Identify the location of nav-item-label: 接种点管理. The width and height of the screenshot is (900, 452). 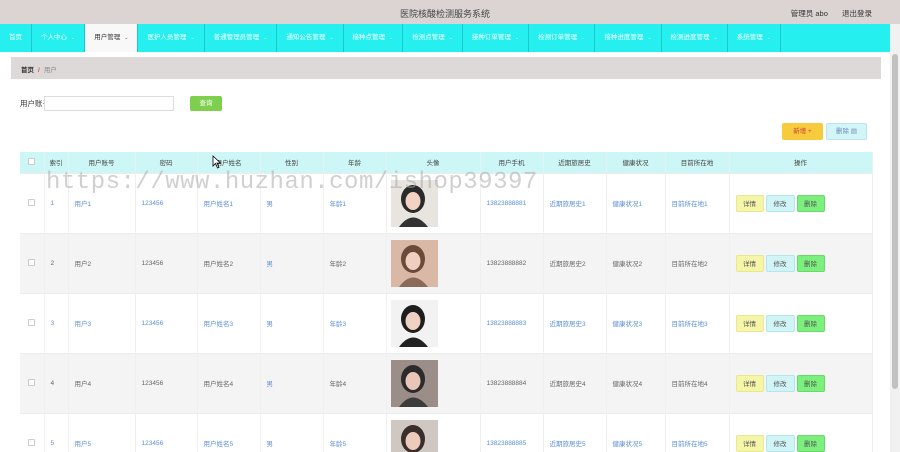
(369, 37).